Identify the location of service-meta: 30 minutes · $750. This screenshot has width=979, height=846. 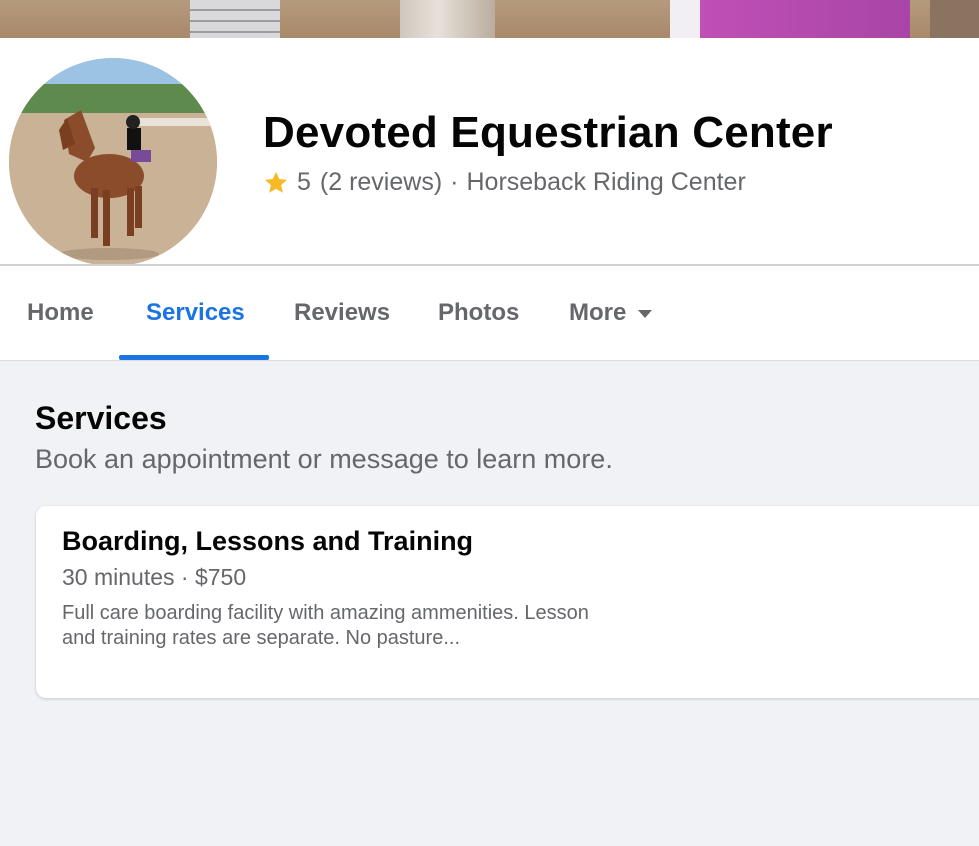
(154, 577).